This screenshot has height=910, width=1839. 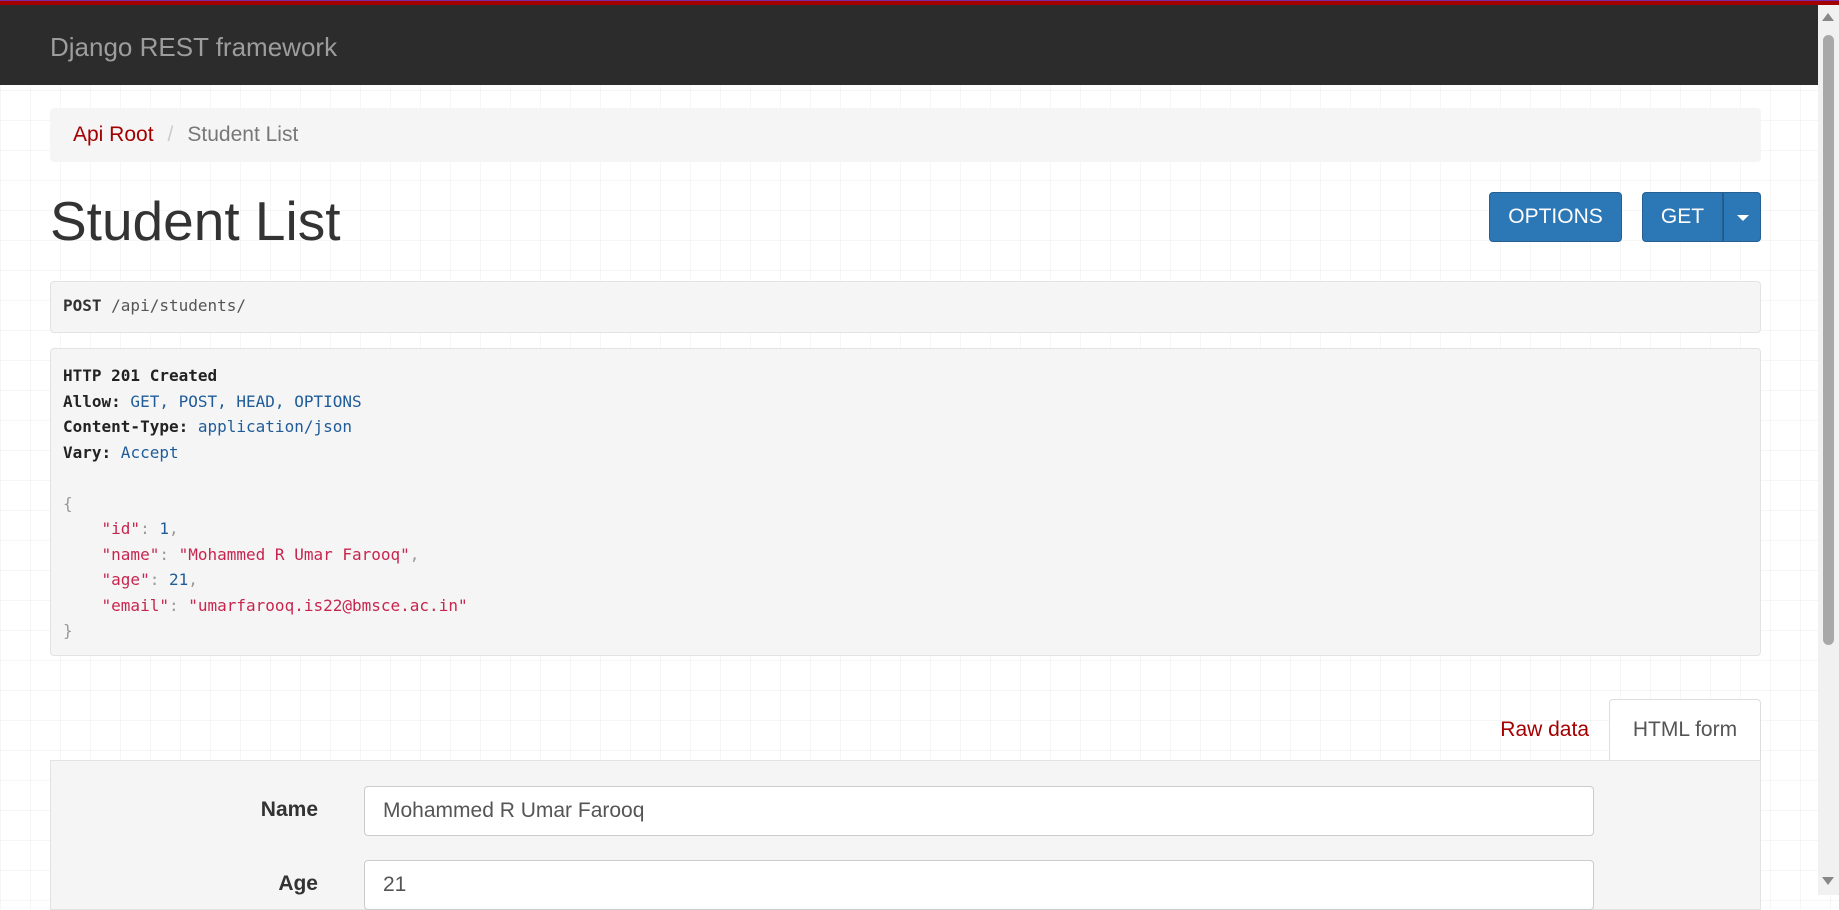 What do you see at coordinates (243, 134) in the screenshot?
I see `breadcrumb-current: Student List` at bounding box center [243, 134].